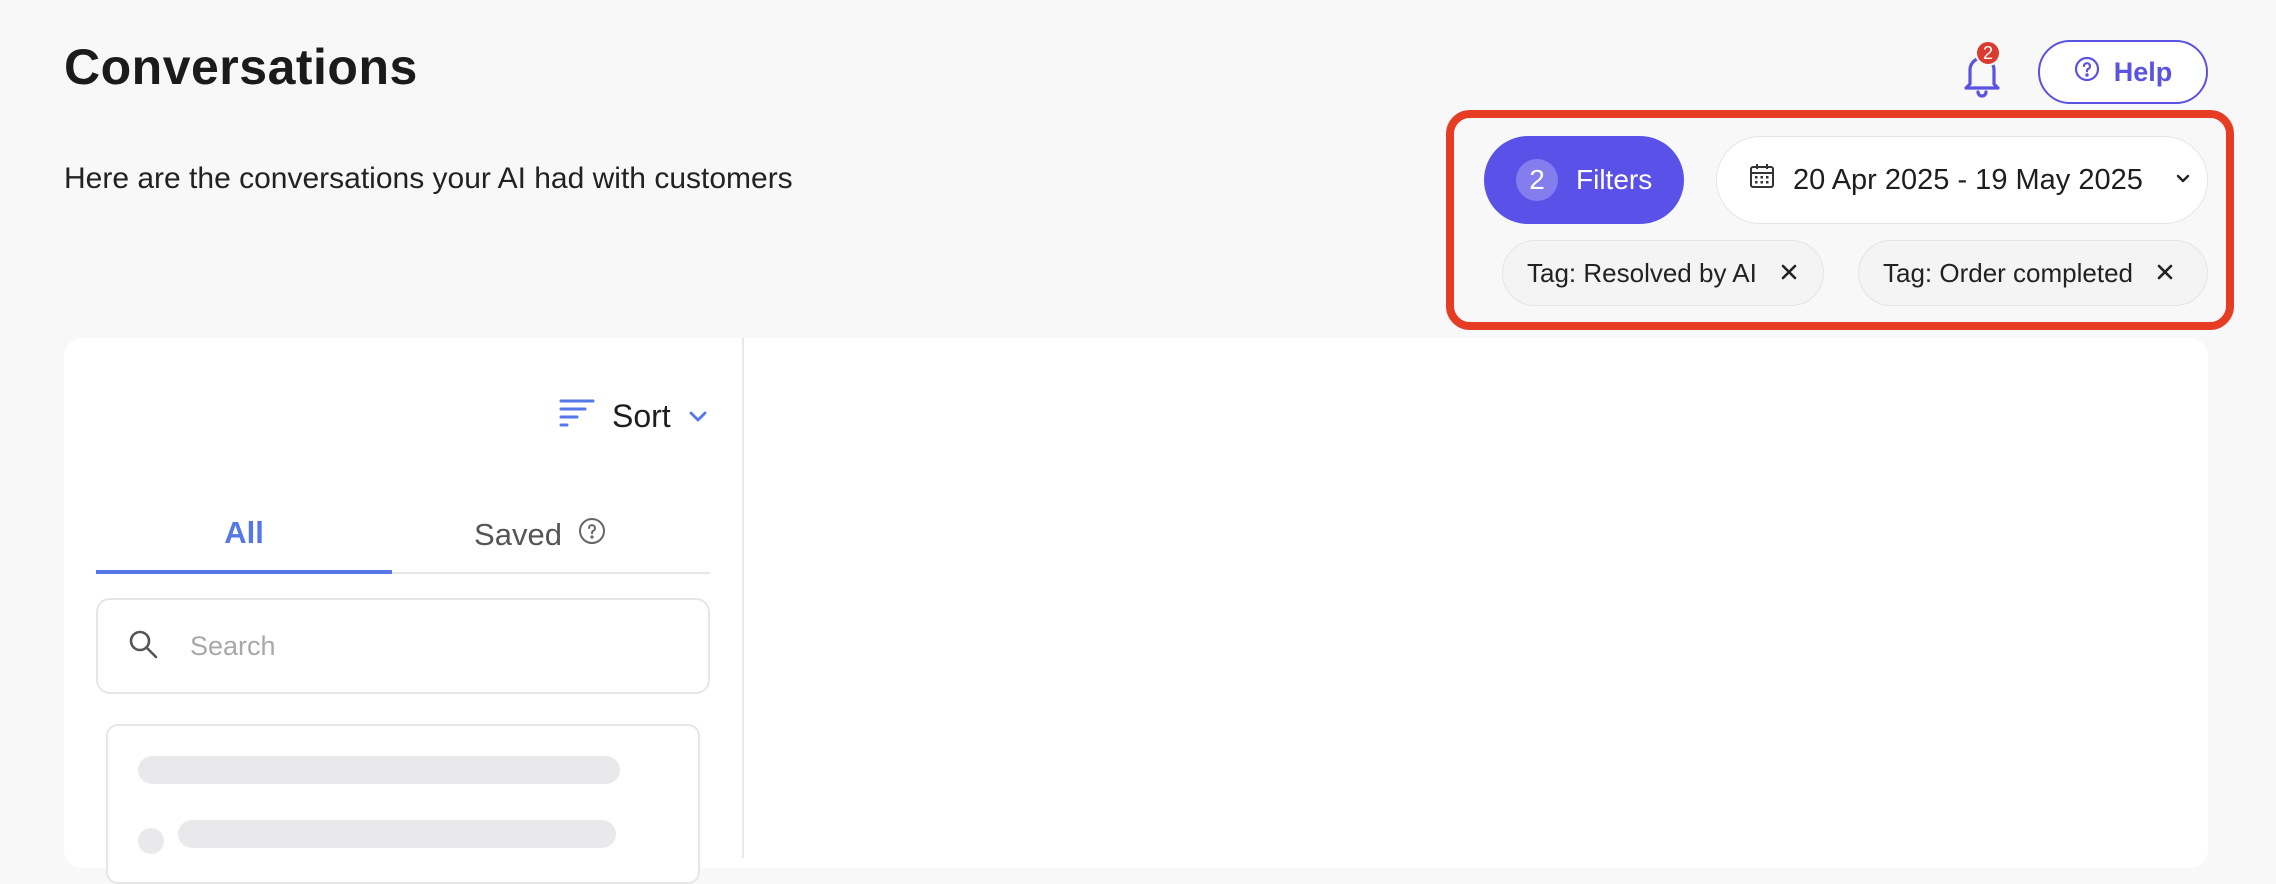 The width and height of the screenshot is (2276, 884). What do you see at coordinates (244, 532) in the screenshot?
I see `tab-label: All` at bounding box center [244, 532].